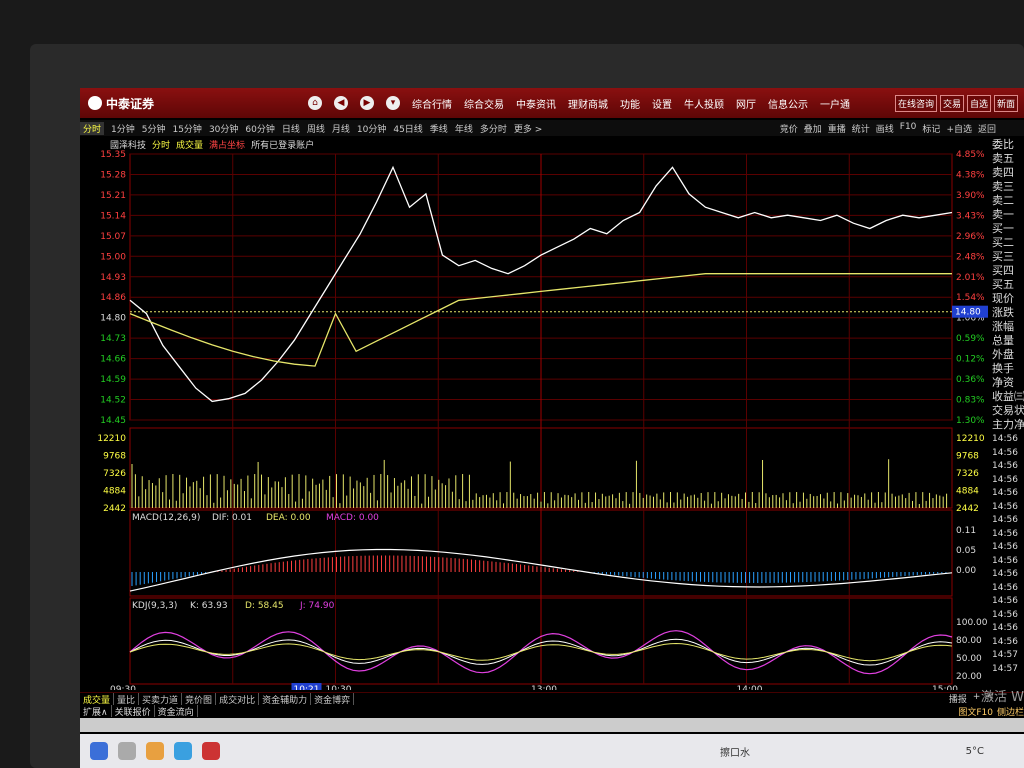  What do you see at coordinates (528, 128) in the screenshot?
I see `period-14: 更多 >` at bounding box center [528, 128].